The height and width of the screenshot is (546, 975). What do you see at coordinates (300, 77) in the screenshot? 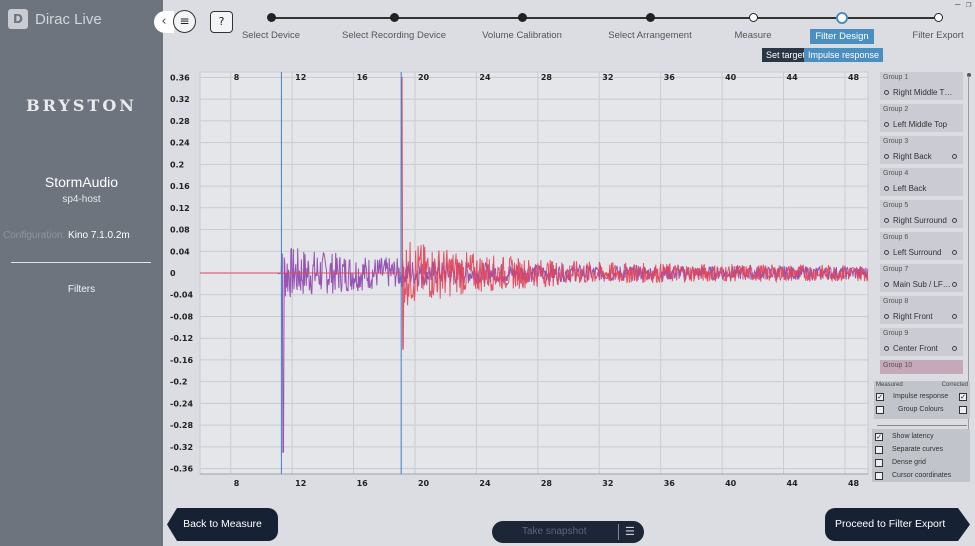
I see `x-tick-label-top: 12` at bounding box center [300, 77].